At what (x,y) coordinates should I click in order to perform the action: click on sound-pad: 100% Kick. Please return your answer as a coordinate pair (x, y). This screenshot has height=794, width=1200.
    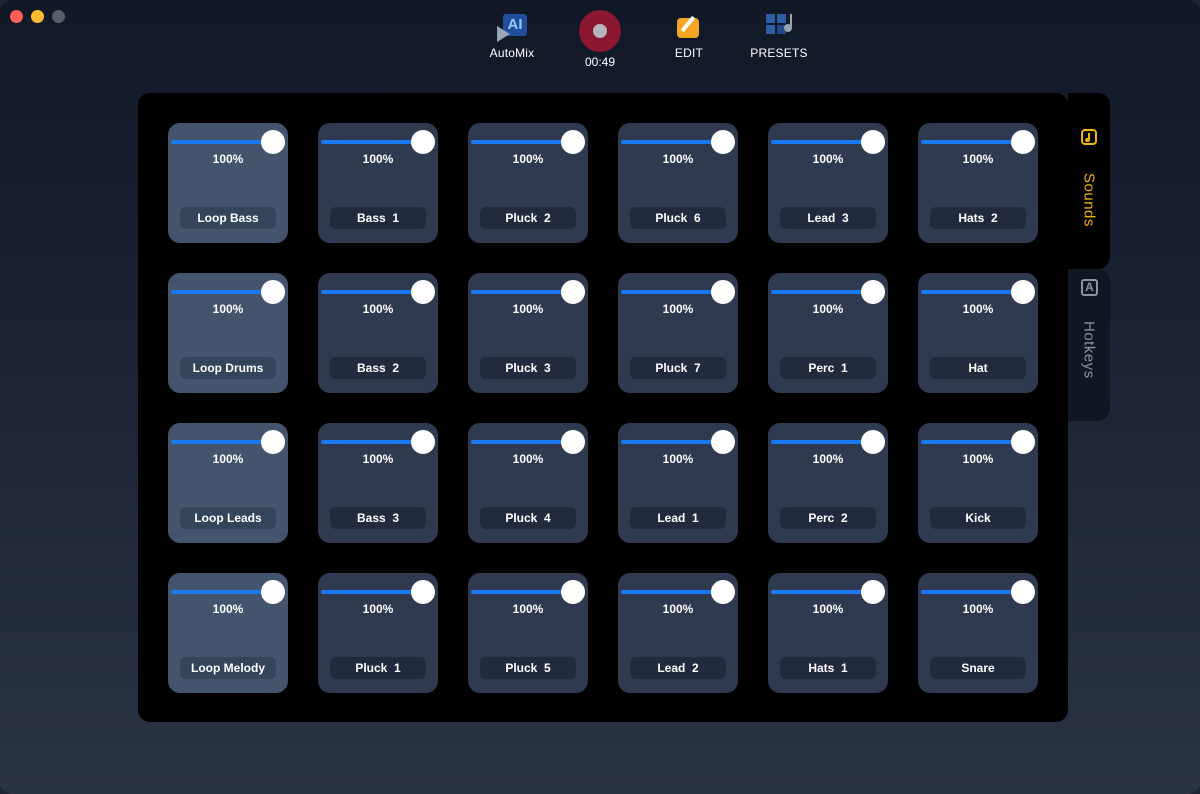
    Looking at the image, I should click on (978, 483).